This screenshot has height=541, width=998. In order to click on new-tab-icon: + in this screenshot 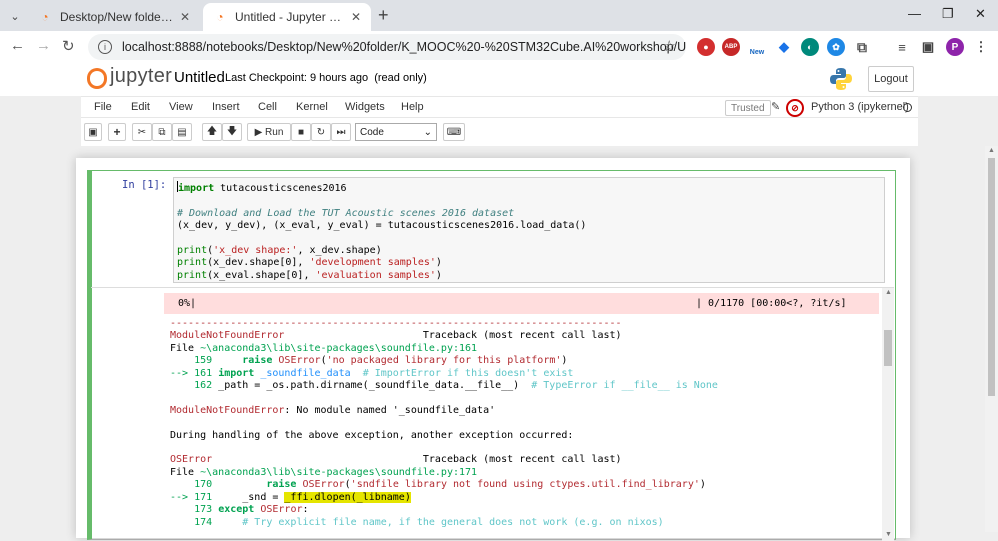, I will do `click(383, 15)`.